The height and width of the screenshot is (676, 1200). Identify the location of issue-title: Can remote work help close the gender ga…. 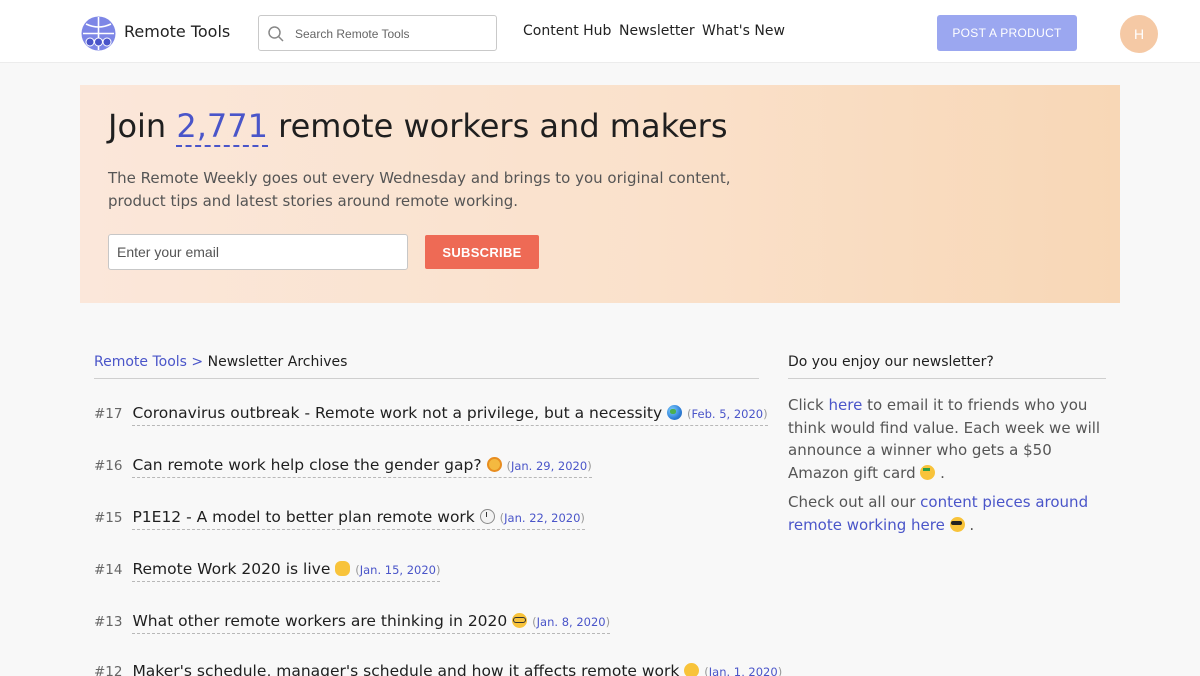
(306, 465).